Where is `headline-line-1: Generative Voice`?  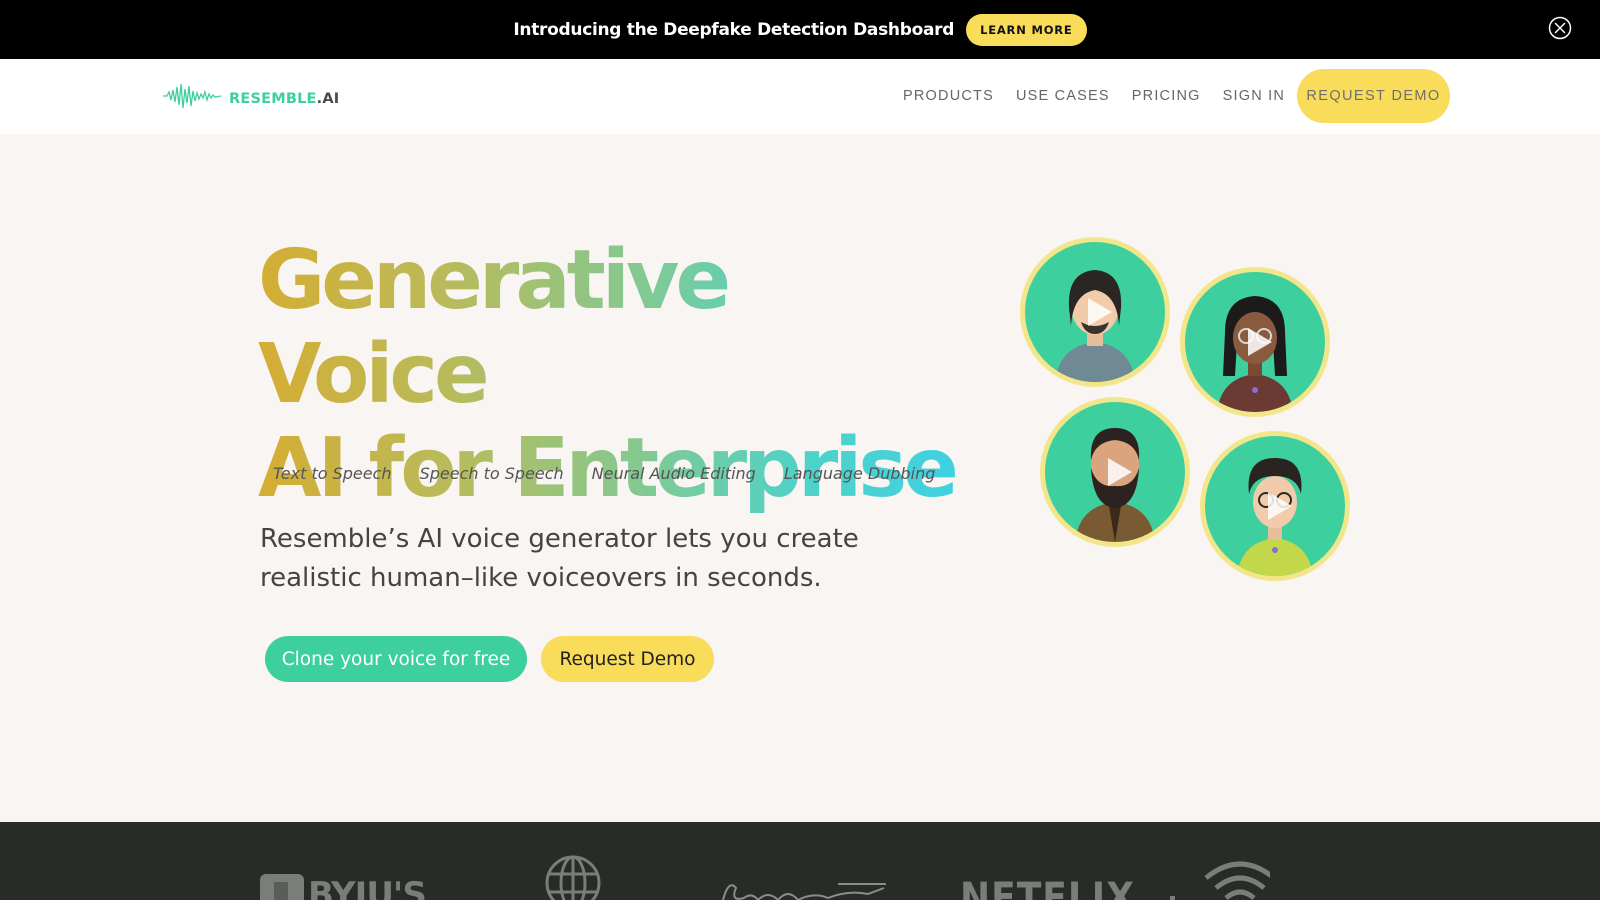
headline-line-1: Generative Voice is located at coordinates (493, 327).